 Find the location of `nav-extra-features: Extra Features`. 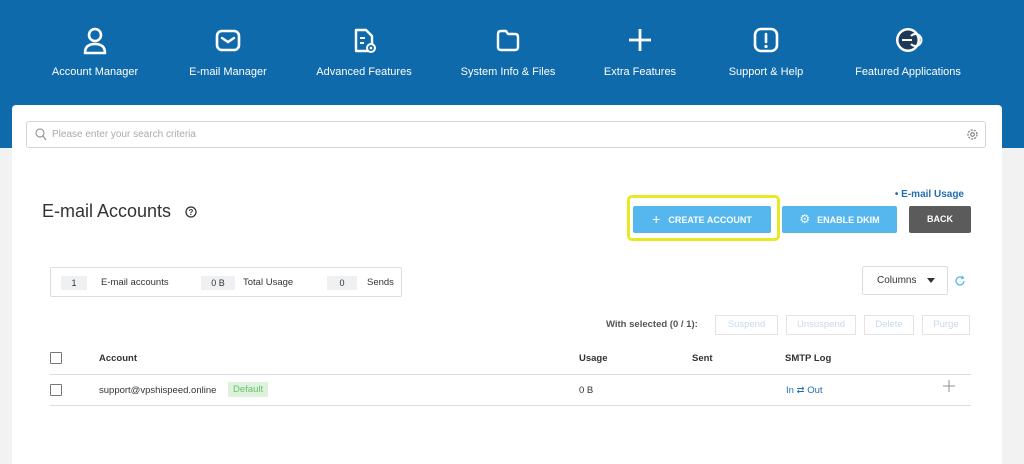

nav-extra-features: Extra Features is located at coordinates (640, 52).